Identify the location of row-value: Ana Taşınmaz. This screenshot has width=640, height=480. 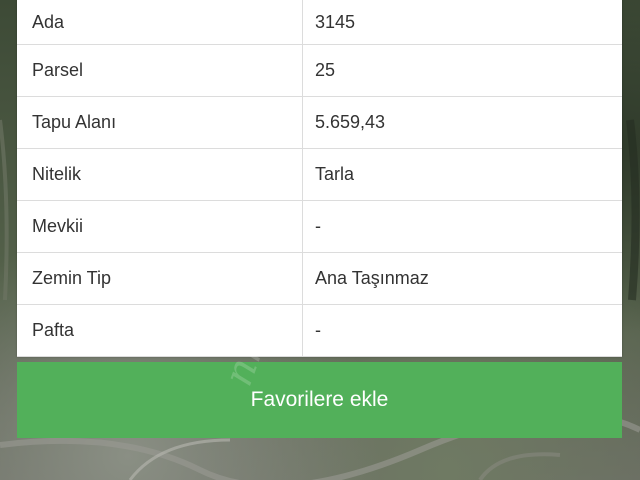
(372, 278).